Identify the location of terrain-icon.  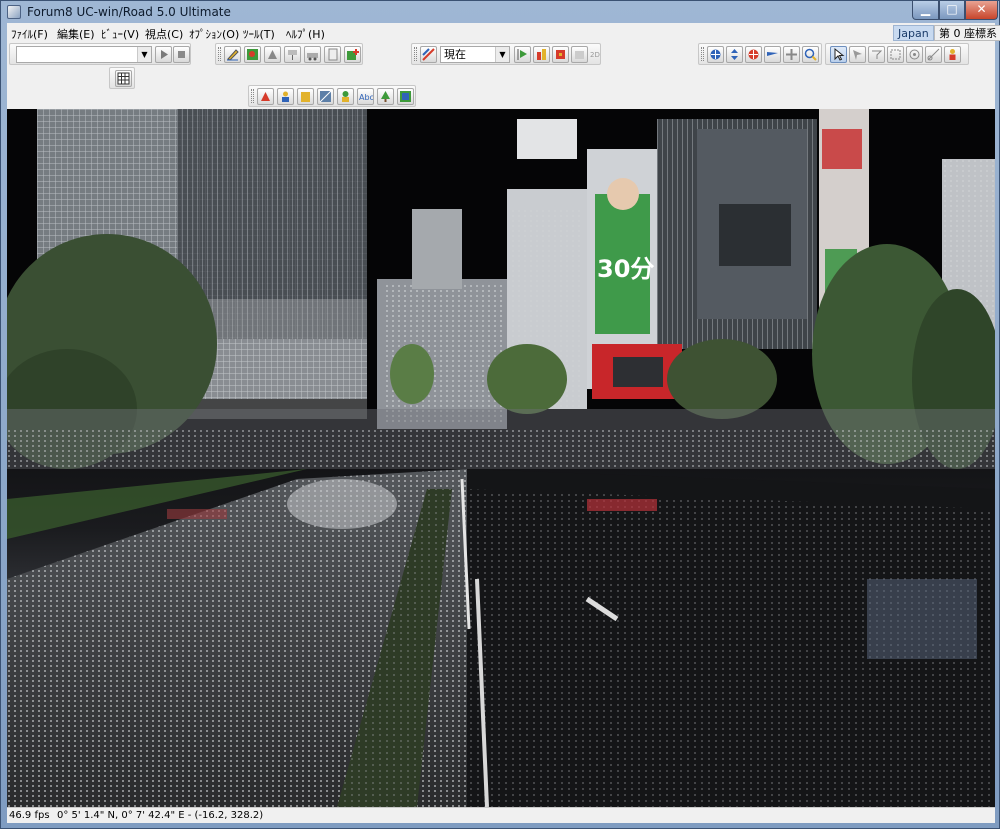
(252, 54).